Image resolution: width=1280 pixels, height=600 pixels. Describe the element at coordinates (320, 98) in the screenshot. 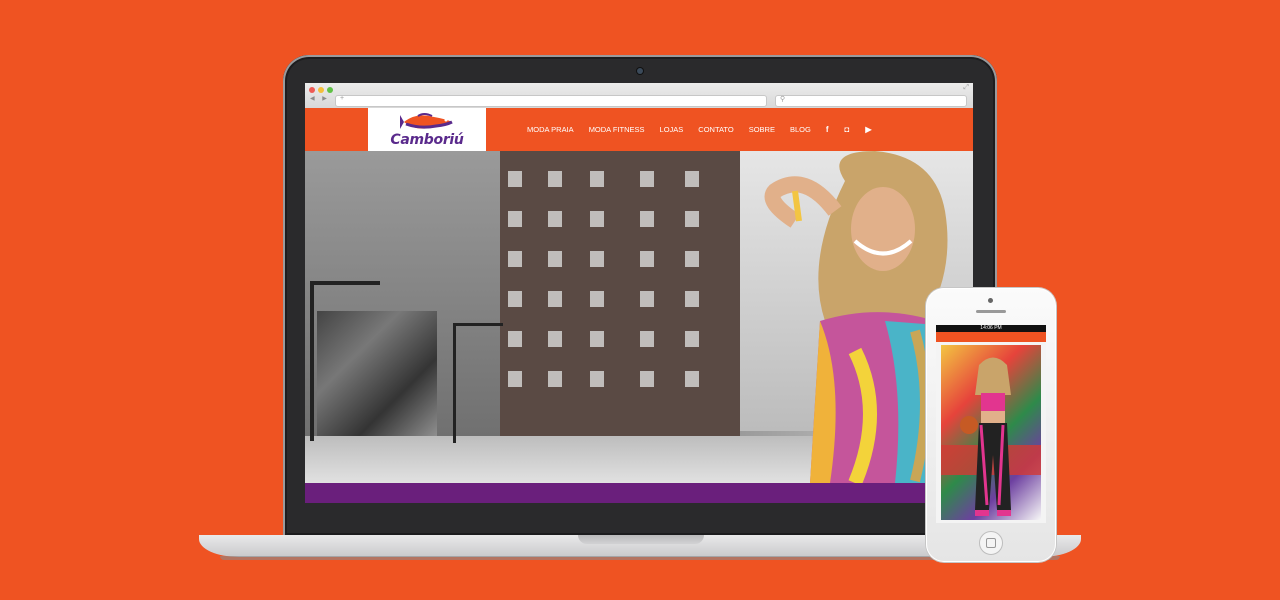

I see `back-forward-icon: ◀ ▶` at that location.